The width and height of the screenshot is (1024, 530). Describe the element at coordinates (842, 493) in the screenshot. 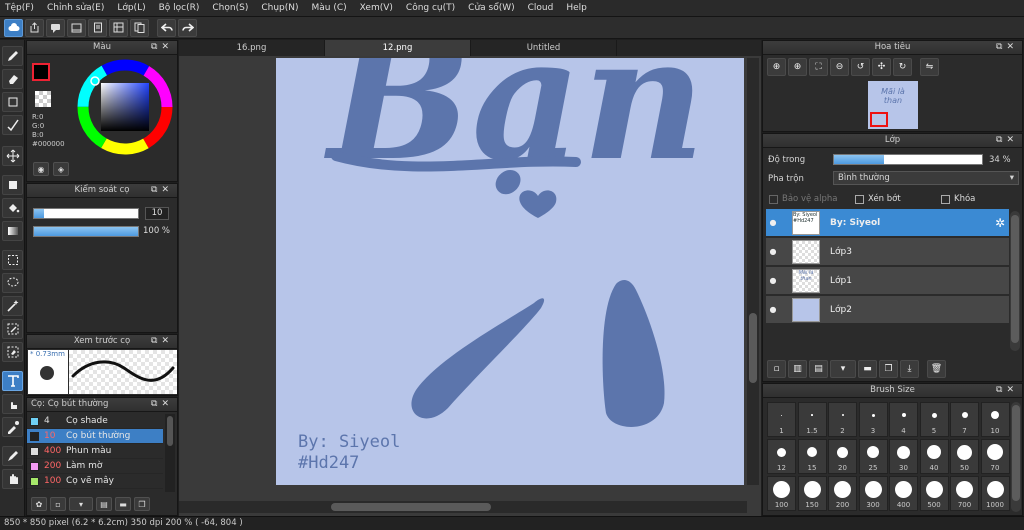

I see `brush-size-option: 200` at that location.